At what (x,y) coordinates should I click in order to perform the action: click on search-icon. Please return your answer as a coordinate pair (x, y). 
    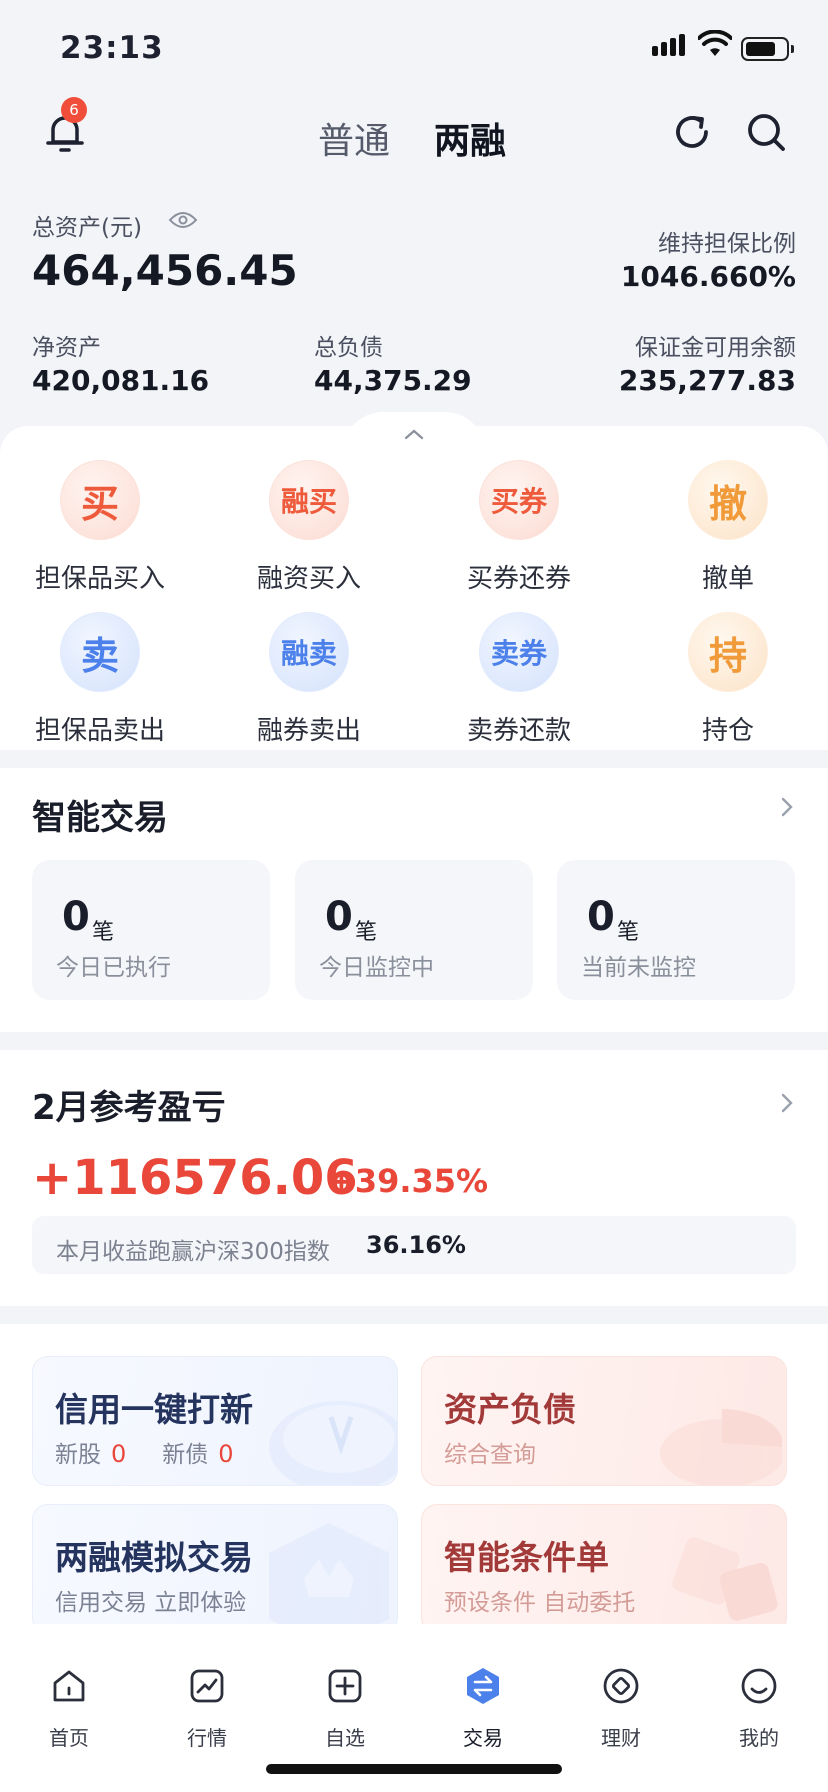
    Looking at the image, I should click on (766, 132).